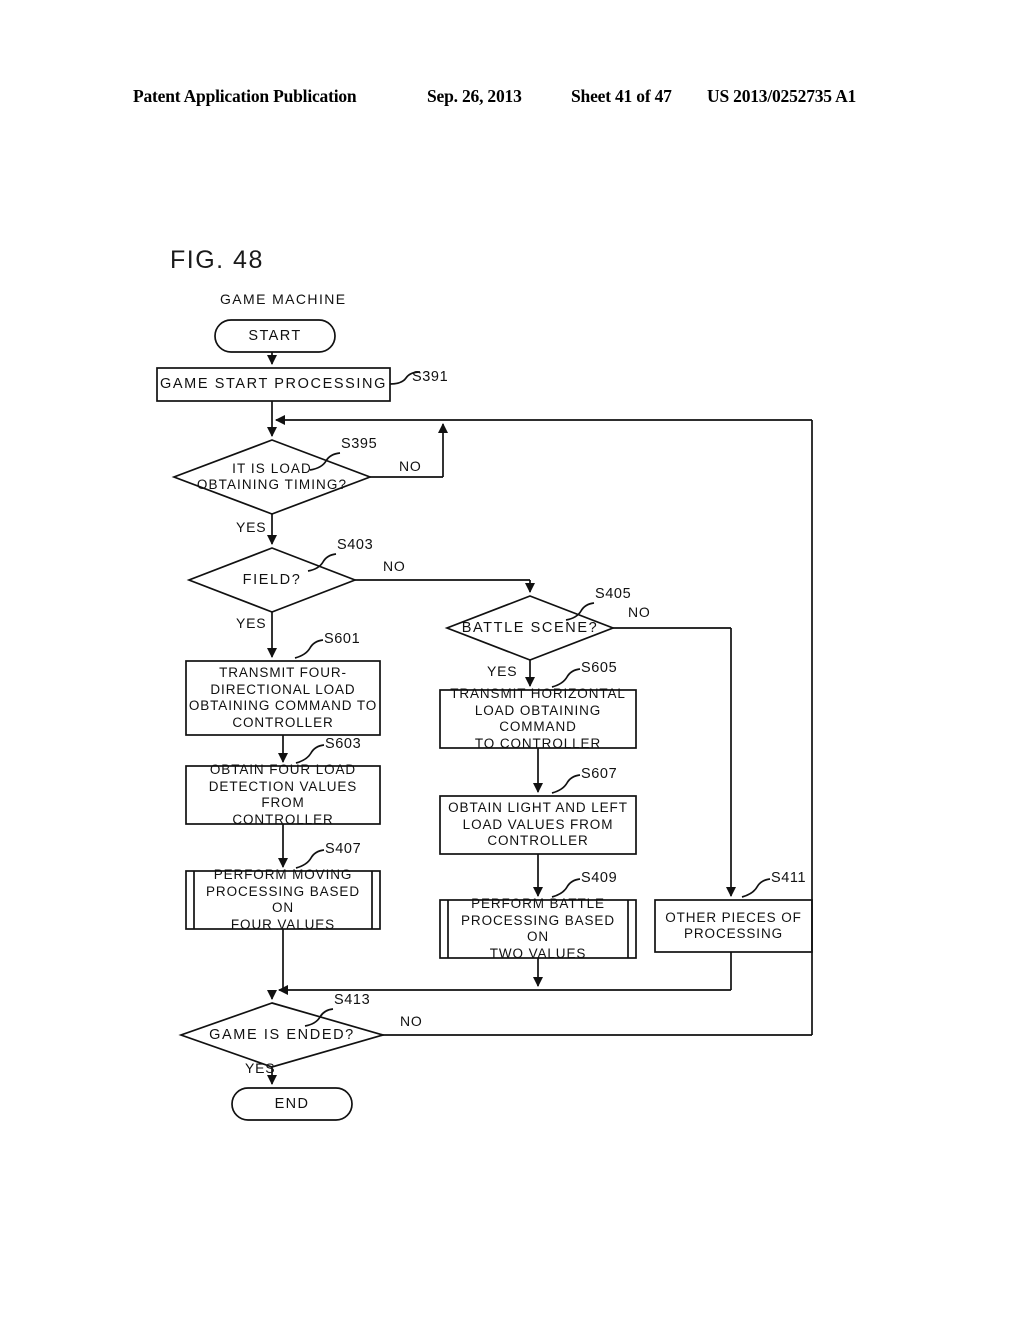 This screenshot has width=1024, height=1320. I want to click on leader-s413, so click(319, 1017).